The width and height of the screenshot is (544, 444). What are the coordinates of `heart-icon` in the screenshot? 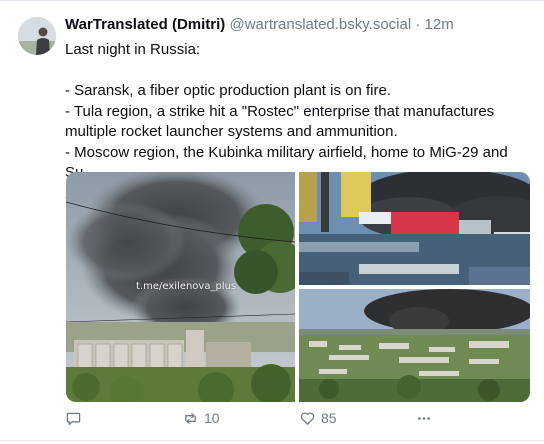 It's located at (307, 418).